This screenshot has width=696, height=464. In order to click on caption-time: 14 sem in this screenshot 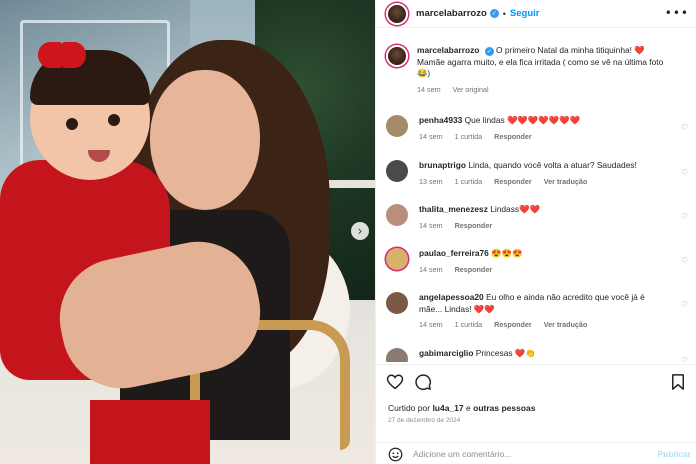, I will do `click(429, 89)`.